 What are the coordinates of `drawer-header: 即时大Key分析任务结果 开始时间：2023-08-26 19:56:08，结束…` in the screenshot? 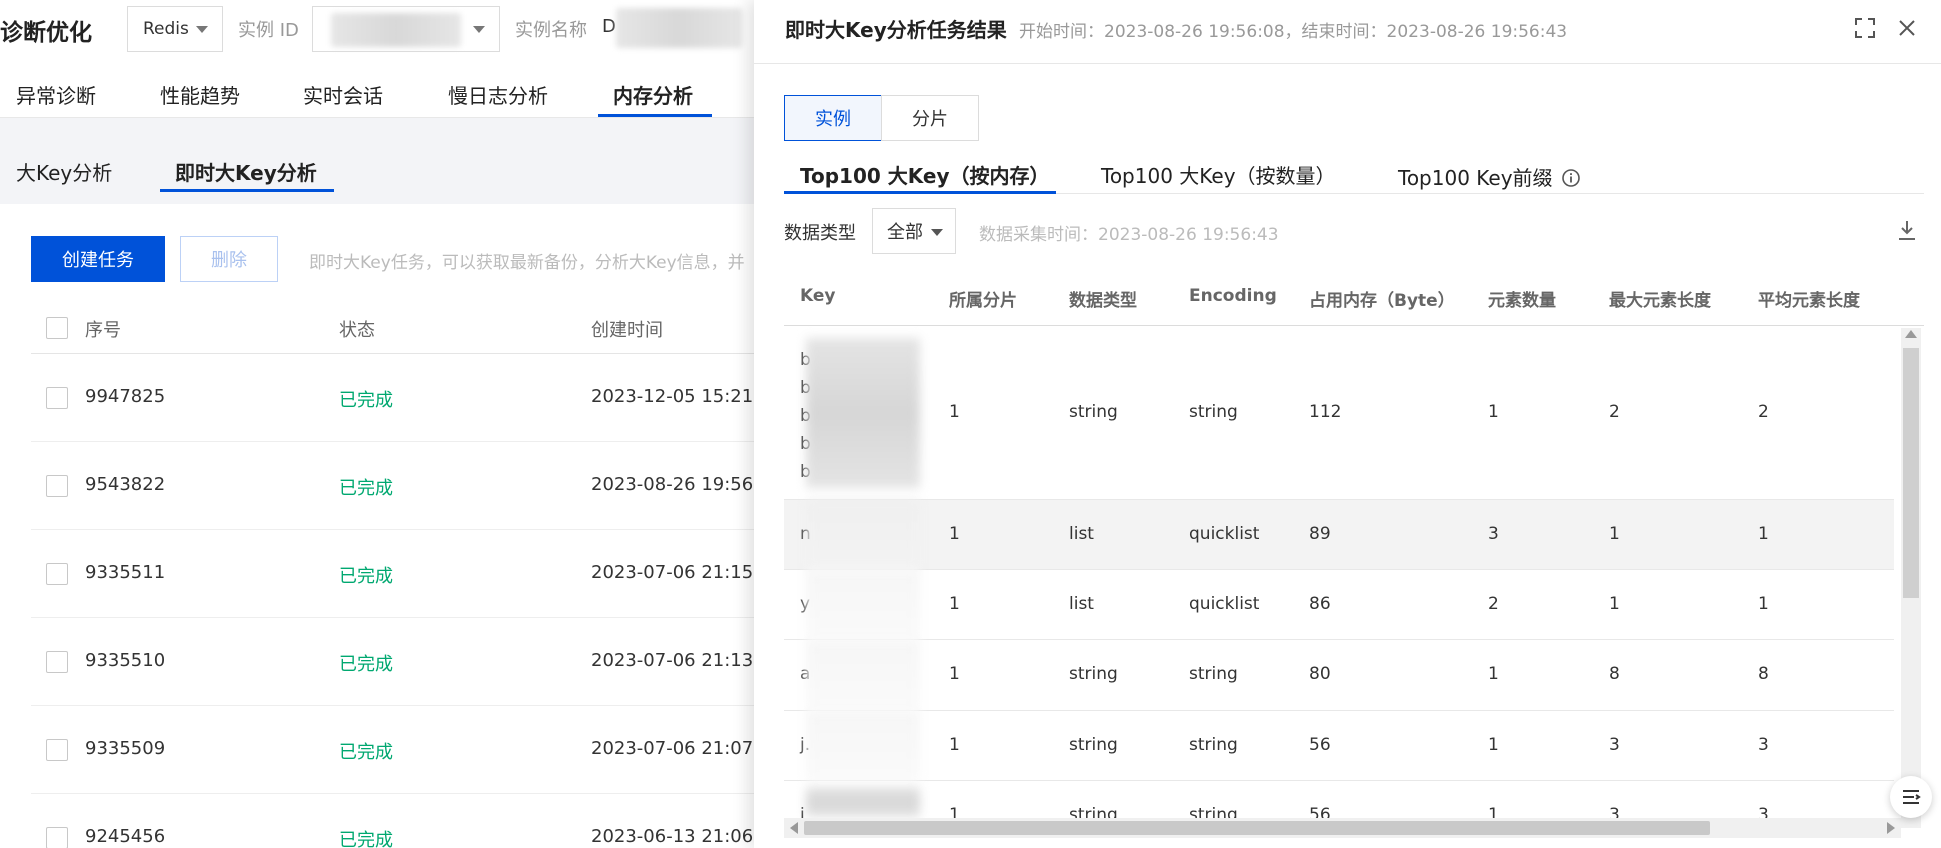 It's located at (1347, 32).